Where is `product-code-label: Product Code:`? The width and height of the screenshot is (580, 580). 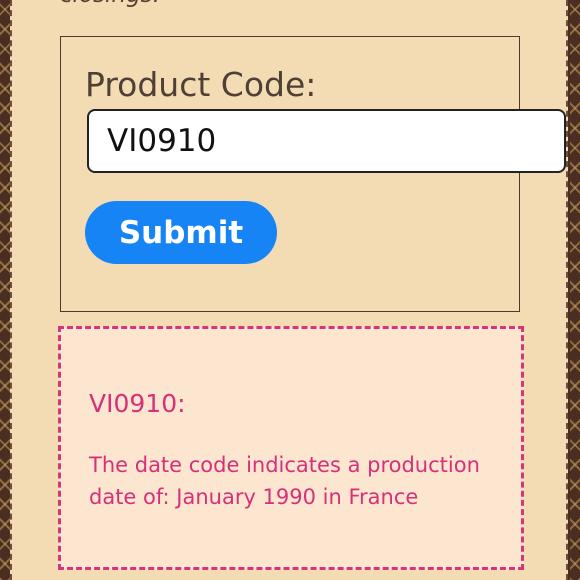
product-code-label: Product Code: is located at coordinates (201, 84).